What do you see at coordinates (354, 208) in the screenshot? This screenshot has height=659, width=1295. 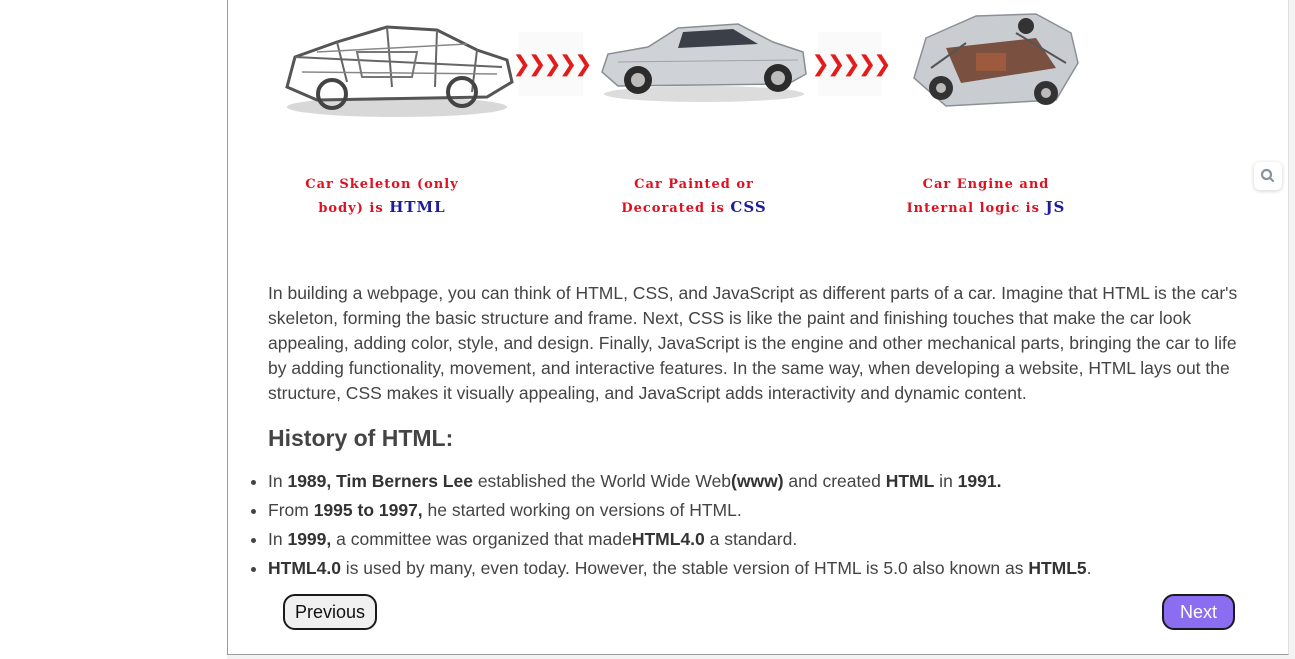 I see `caption-line2: body) is` at bounding box center [354, 208].